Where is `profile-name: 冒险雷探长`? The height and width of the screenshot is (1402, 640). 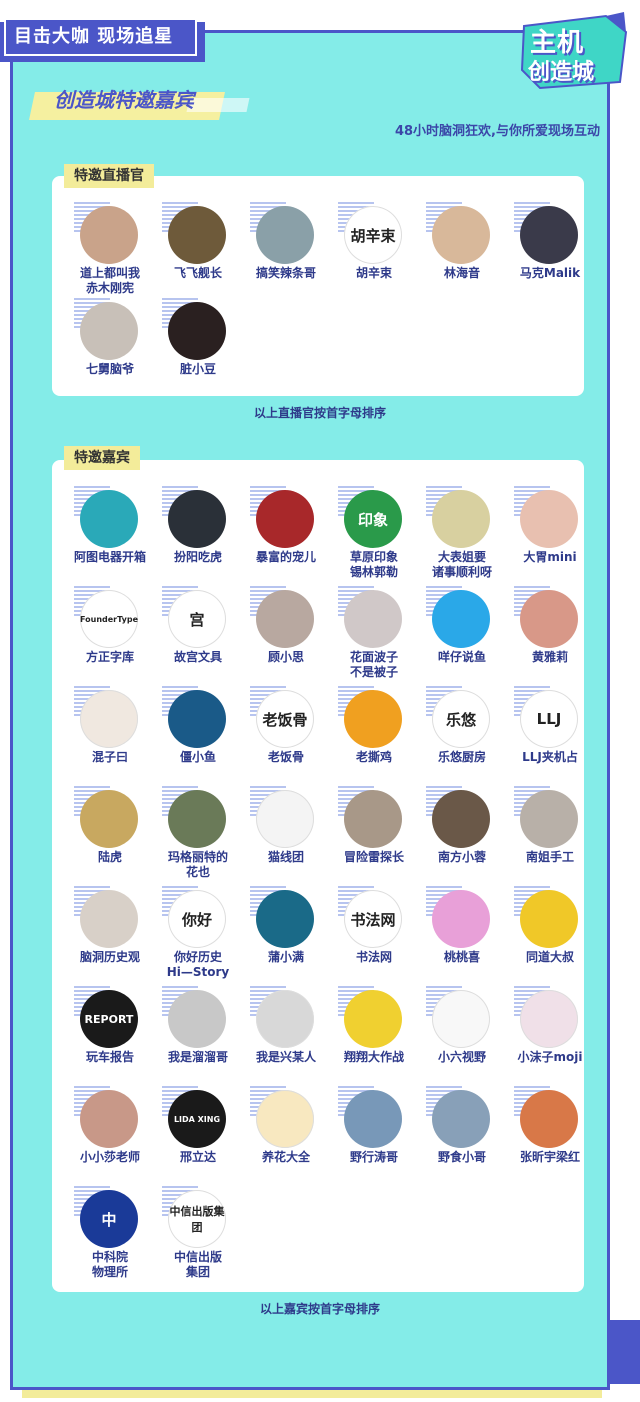 profile-name: 冒险雷探长 is located at coordinates (373, 857).